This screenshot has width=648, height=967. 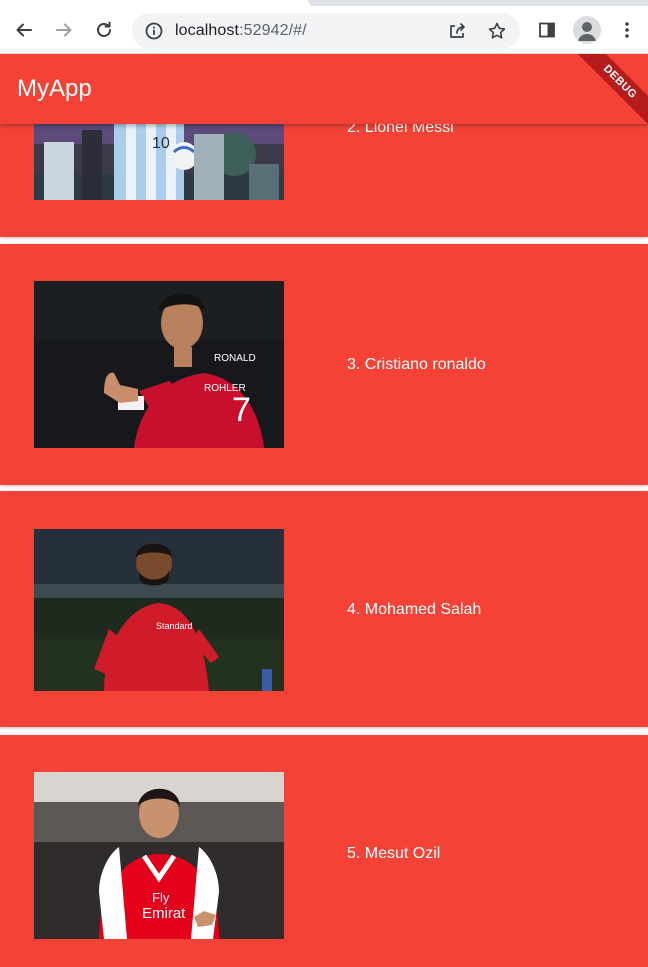 What do you see at coordinates (159, 364) in the screenshot?
I see `ronaldo-photo: ROHLER 7 RONALD` at bounding box center [159, 364].